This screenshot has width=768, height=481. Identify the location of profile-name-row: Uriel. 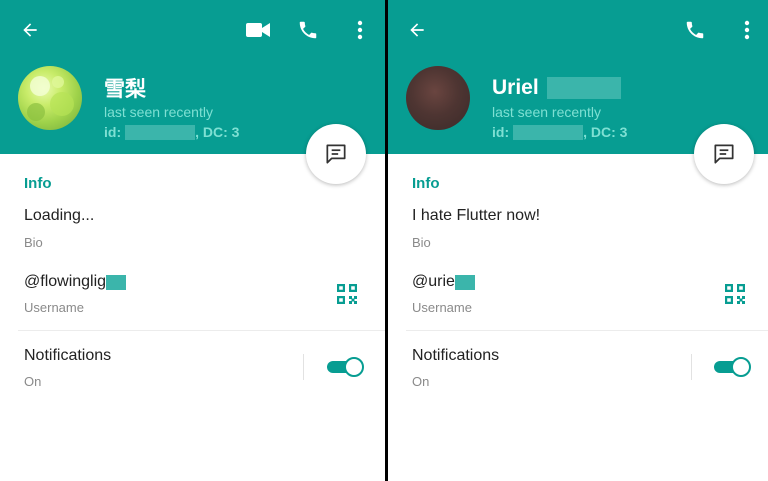
(556, 88).